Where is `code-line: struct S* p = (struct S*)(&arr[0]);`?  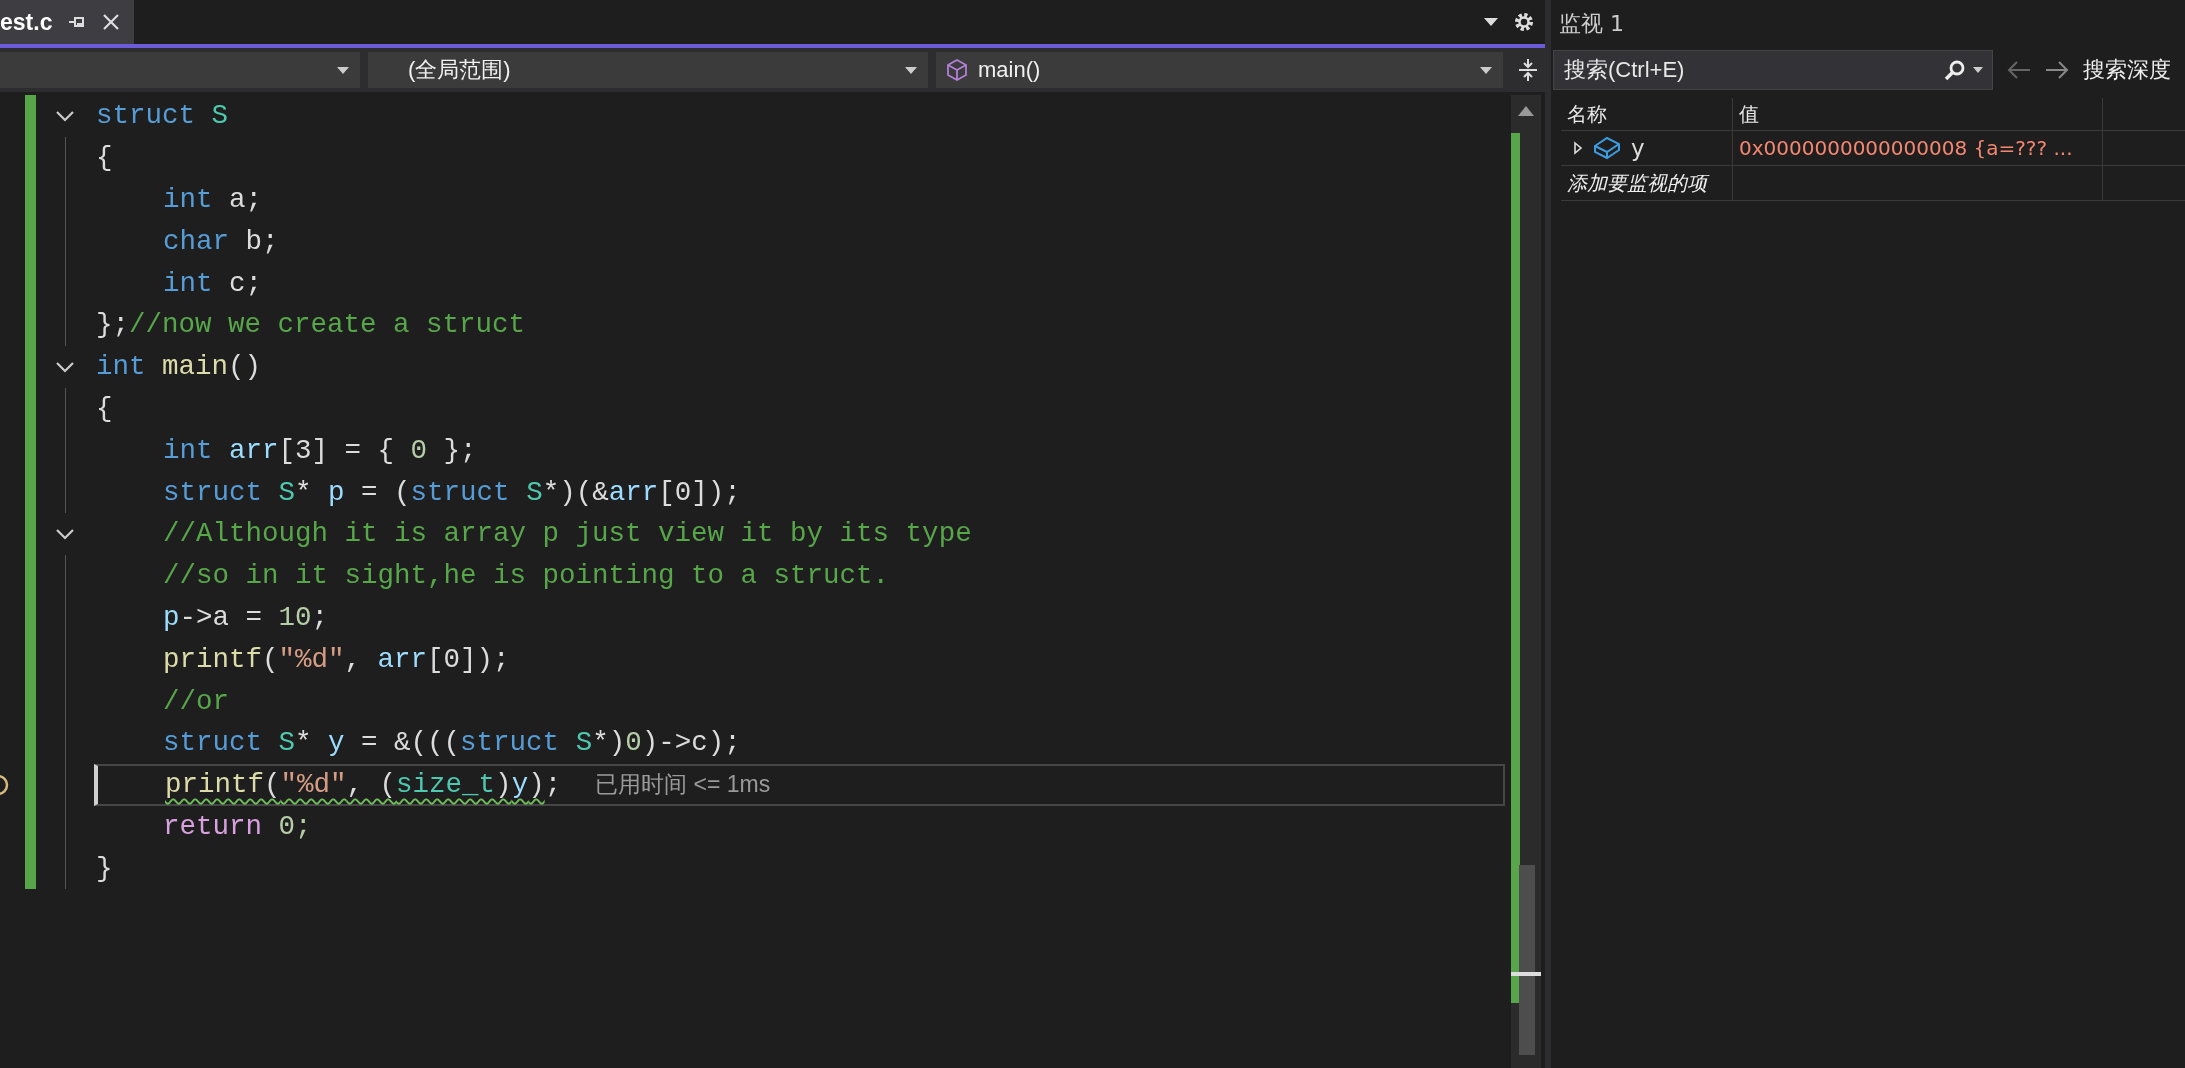
code-line: struct S* p = (struct S*)(&arr[0]); is located at coordinates (451, 492).